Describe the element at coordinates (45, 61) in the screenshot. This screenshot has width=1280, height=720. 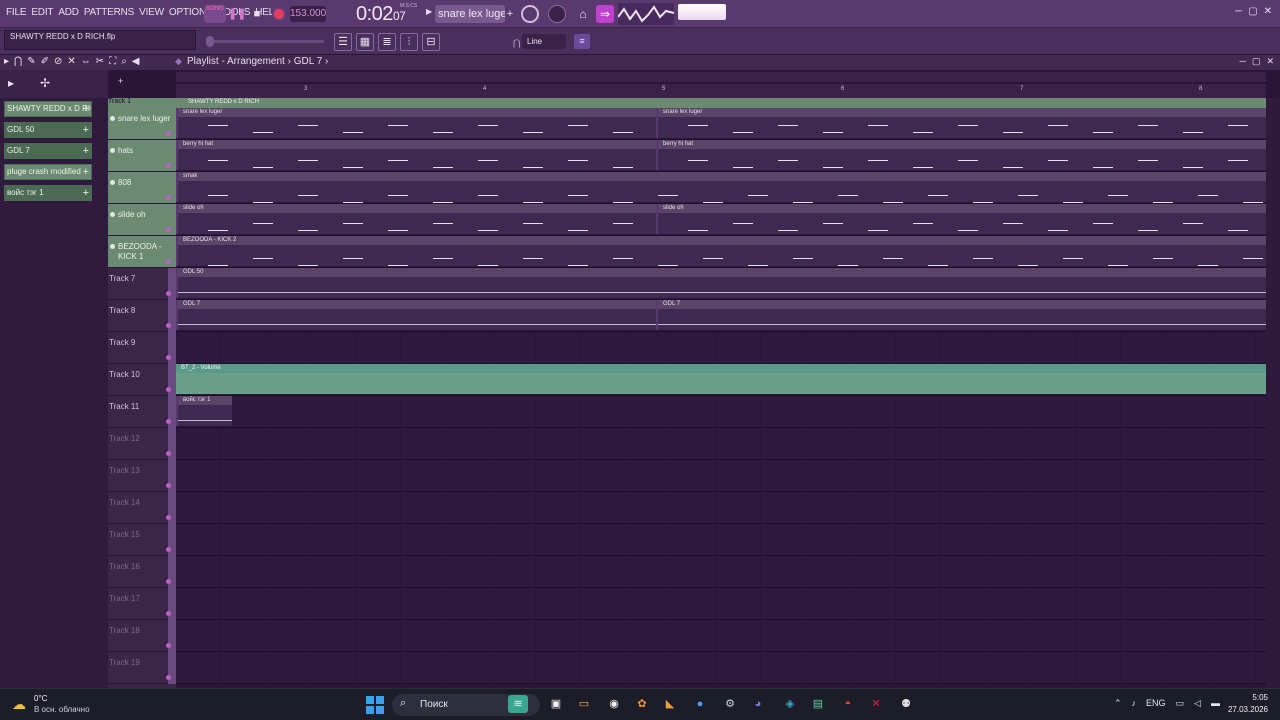
I see `paint-tool-icon: ✐` at that location.